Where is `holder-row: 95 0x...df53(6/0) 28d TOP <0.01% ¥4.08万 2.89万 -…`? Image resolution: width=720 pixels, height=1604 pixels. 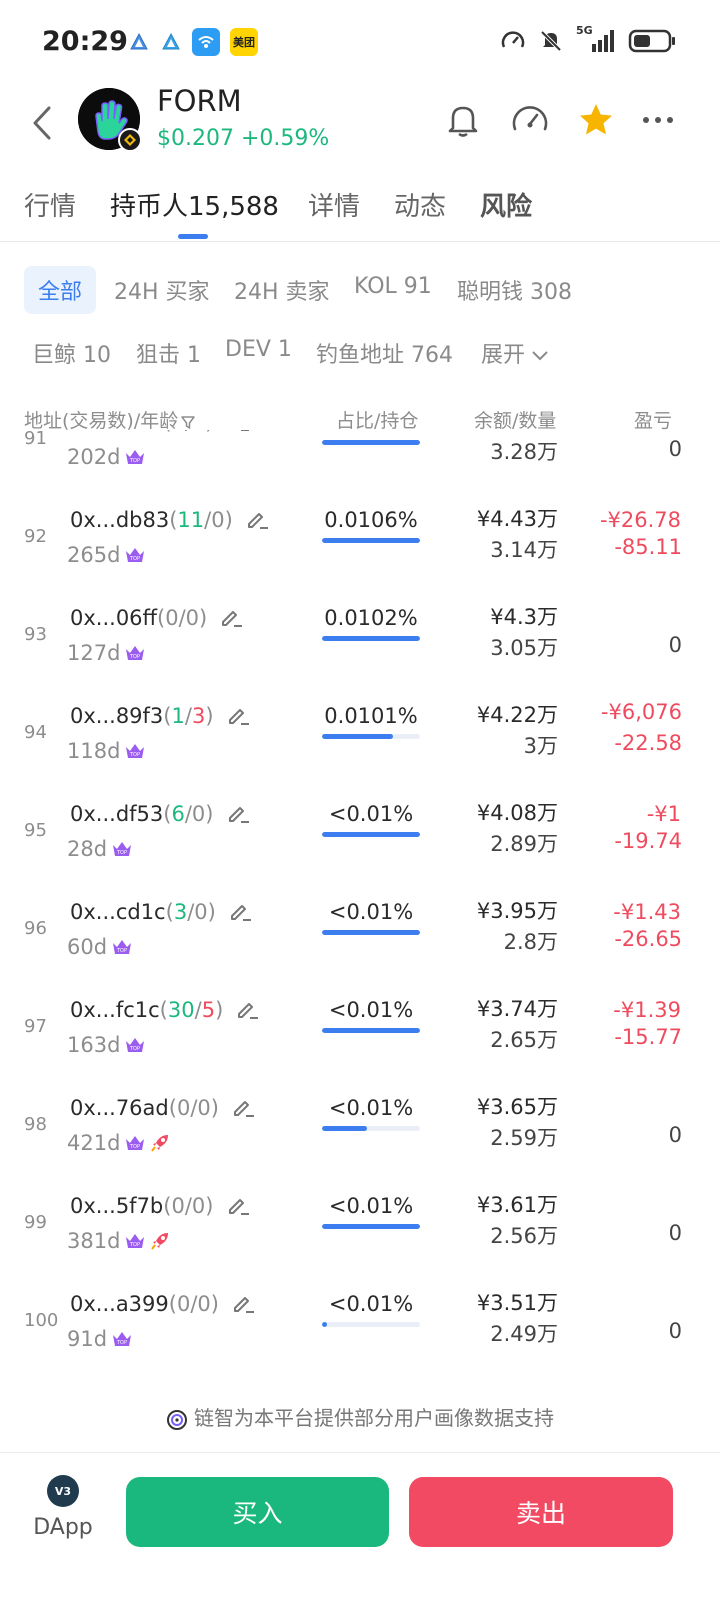
holder-row: 95 0x...df53(6/0) 28d TOP <0.01% ¥4.08万 2.89万 -… is located at coordinates (360, 831).